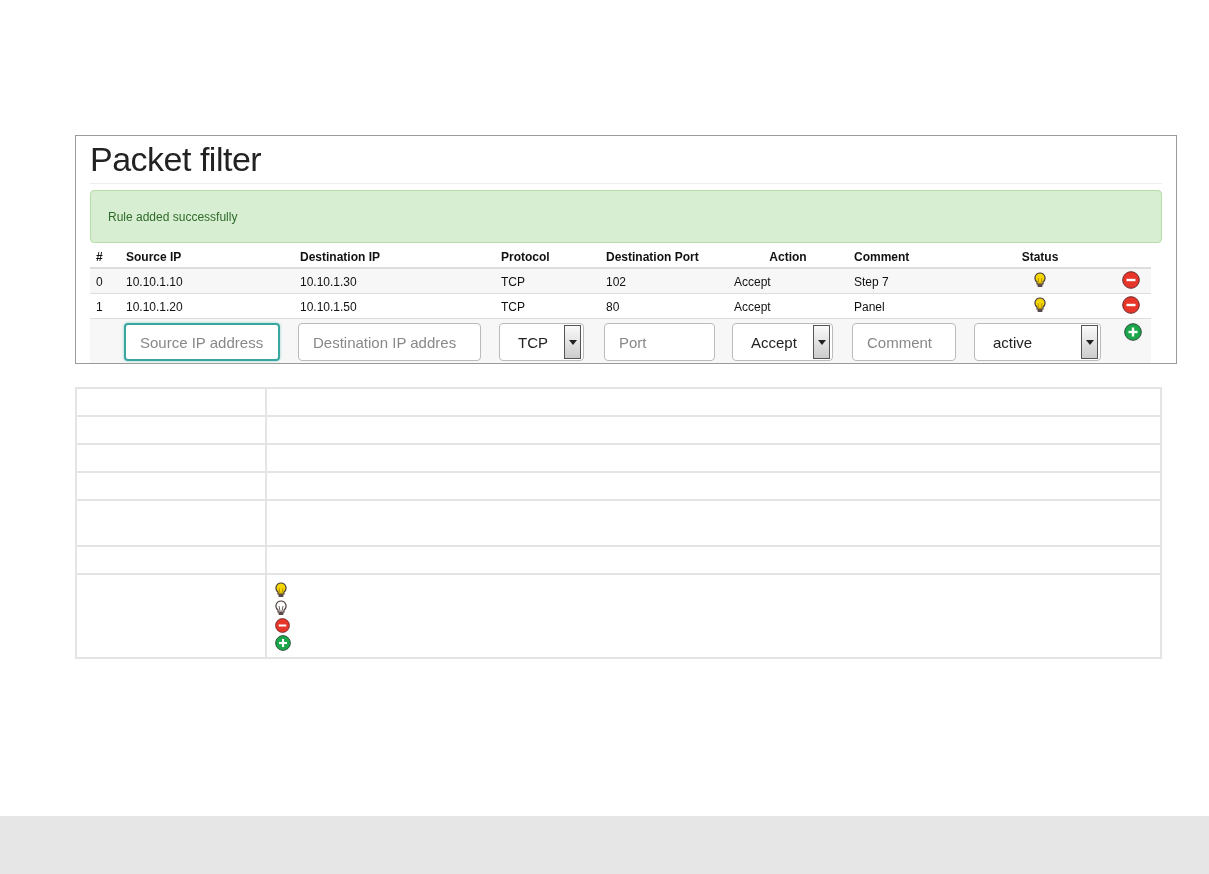 The image size is (1209, 874). I want to click on unlit-bulb-icon, so click(281, 607).